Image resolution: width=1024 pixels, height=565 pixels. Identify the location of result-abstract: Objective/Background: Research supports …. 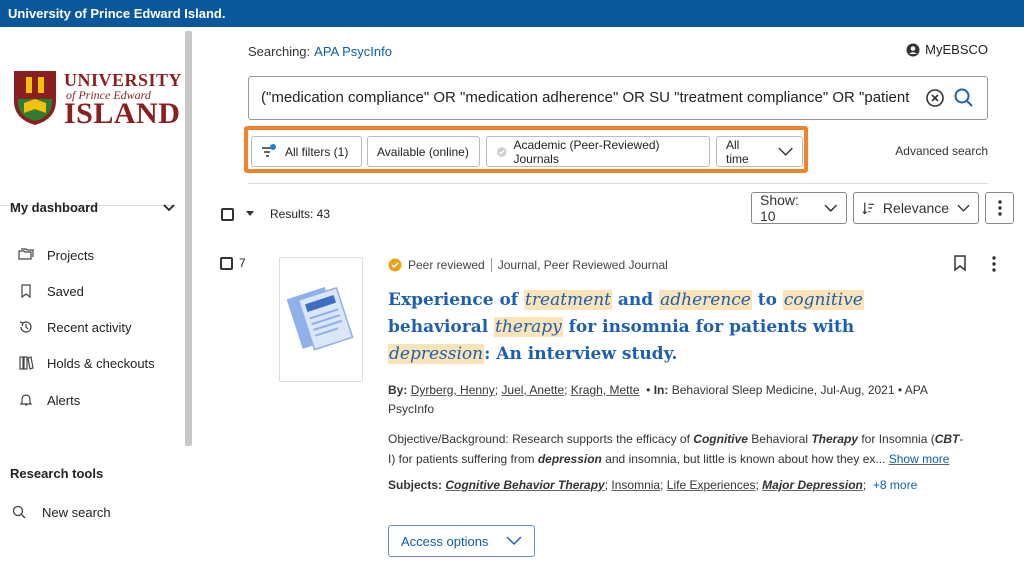
(678, 449).